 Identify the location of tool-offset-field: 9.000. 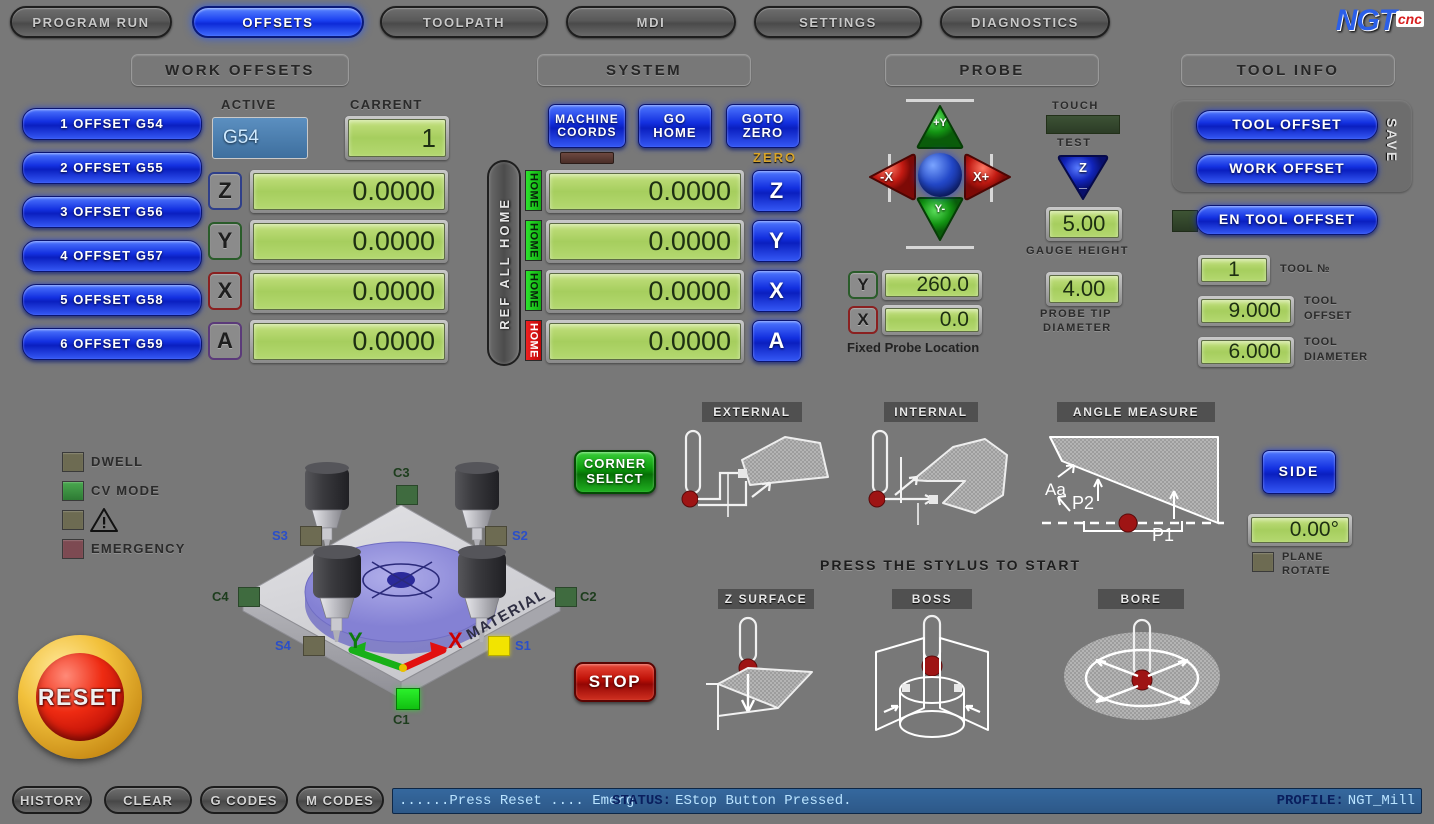
(1246, 311).